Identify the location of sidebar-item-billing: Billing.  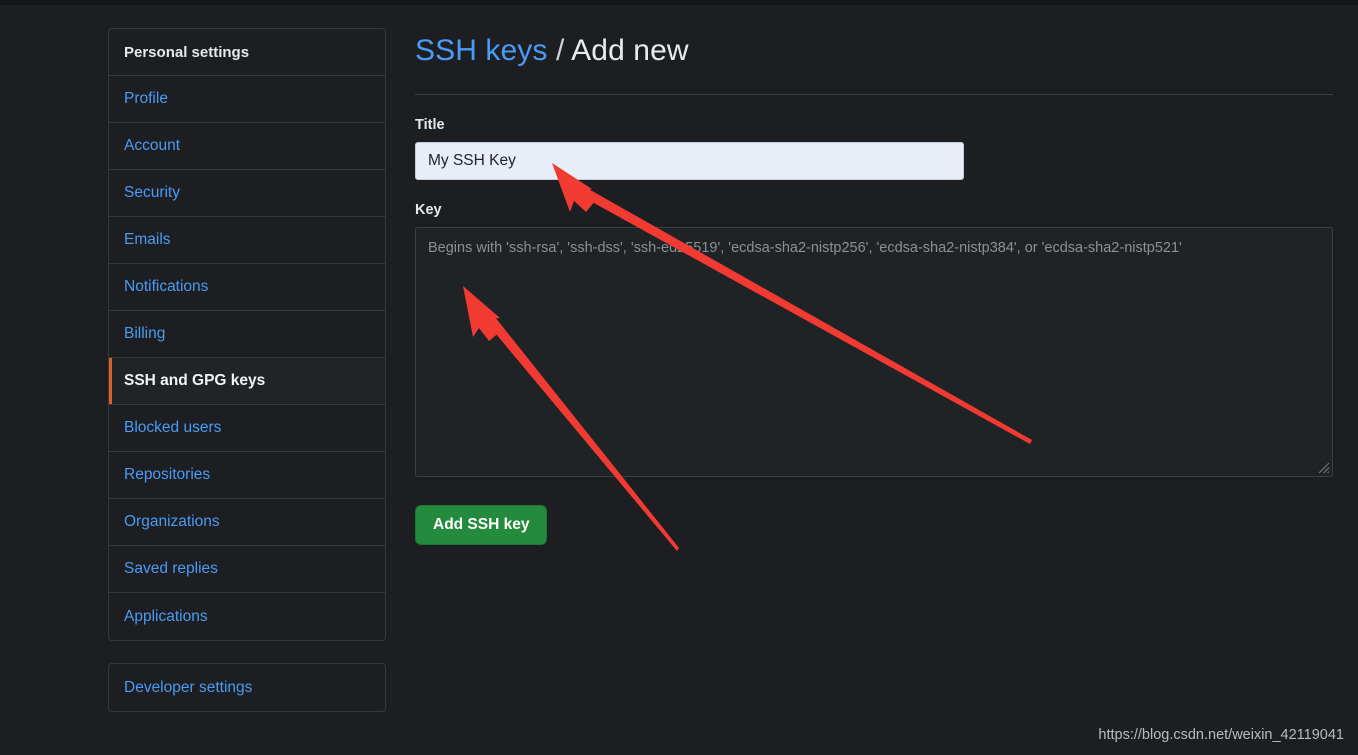
(247, 334).